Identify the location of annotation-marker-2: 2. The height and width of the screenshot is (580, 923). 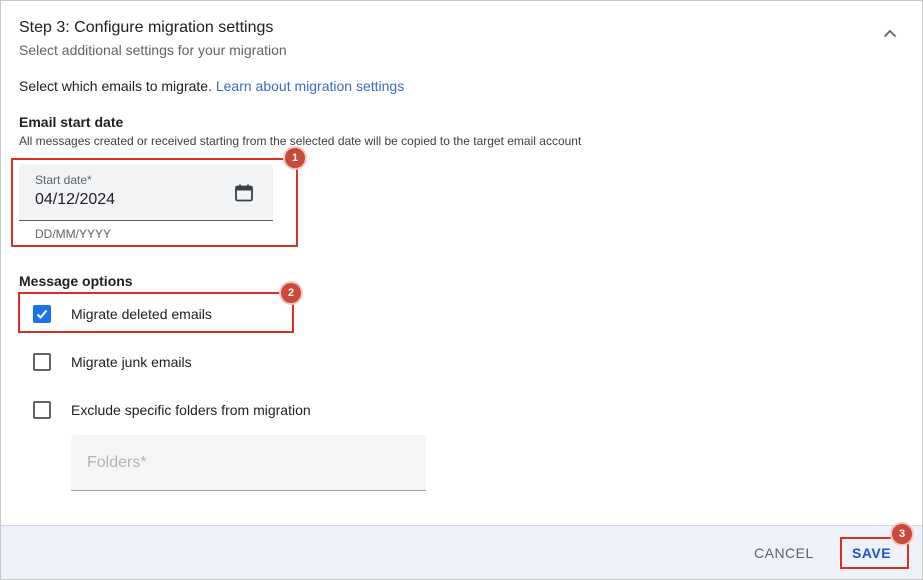
(291, 293).